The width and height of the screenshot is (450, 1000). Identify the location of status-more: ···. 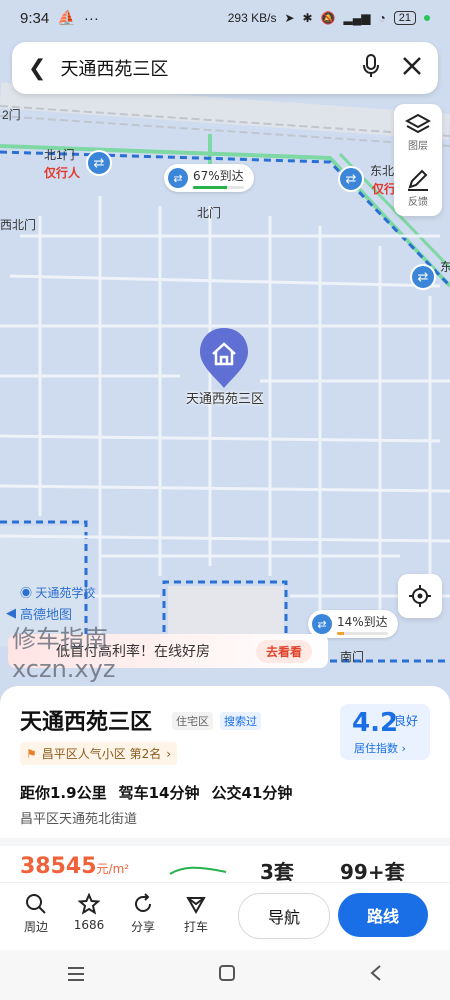
(91, 18).